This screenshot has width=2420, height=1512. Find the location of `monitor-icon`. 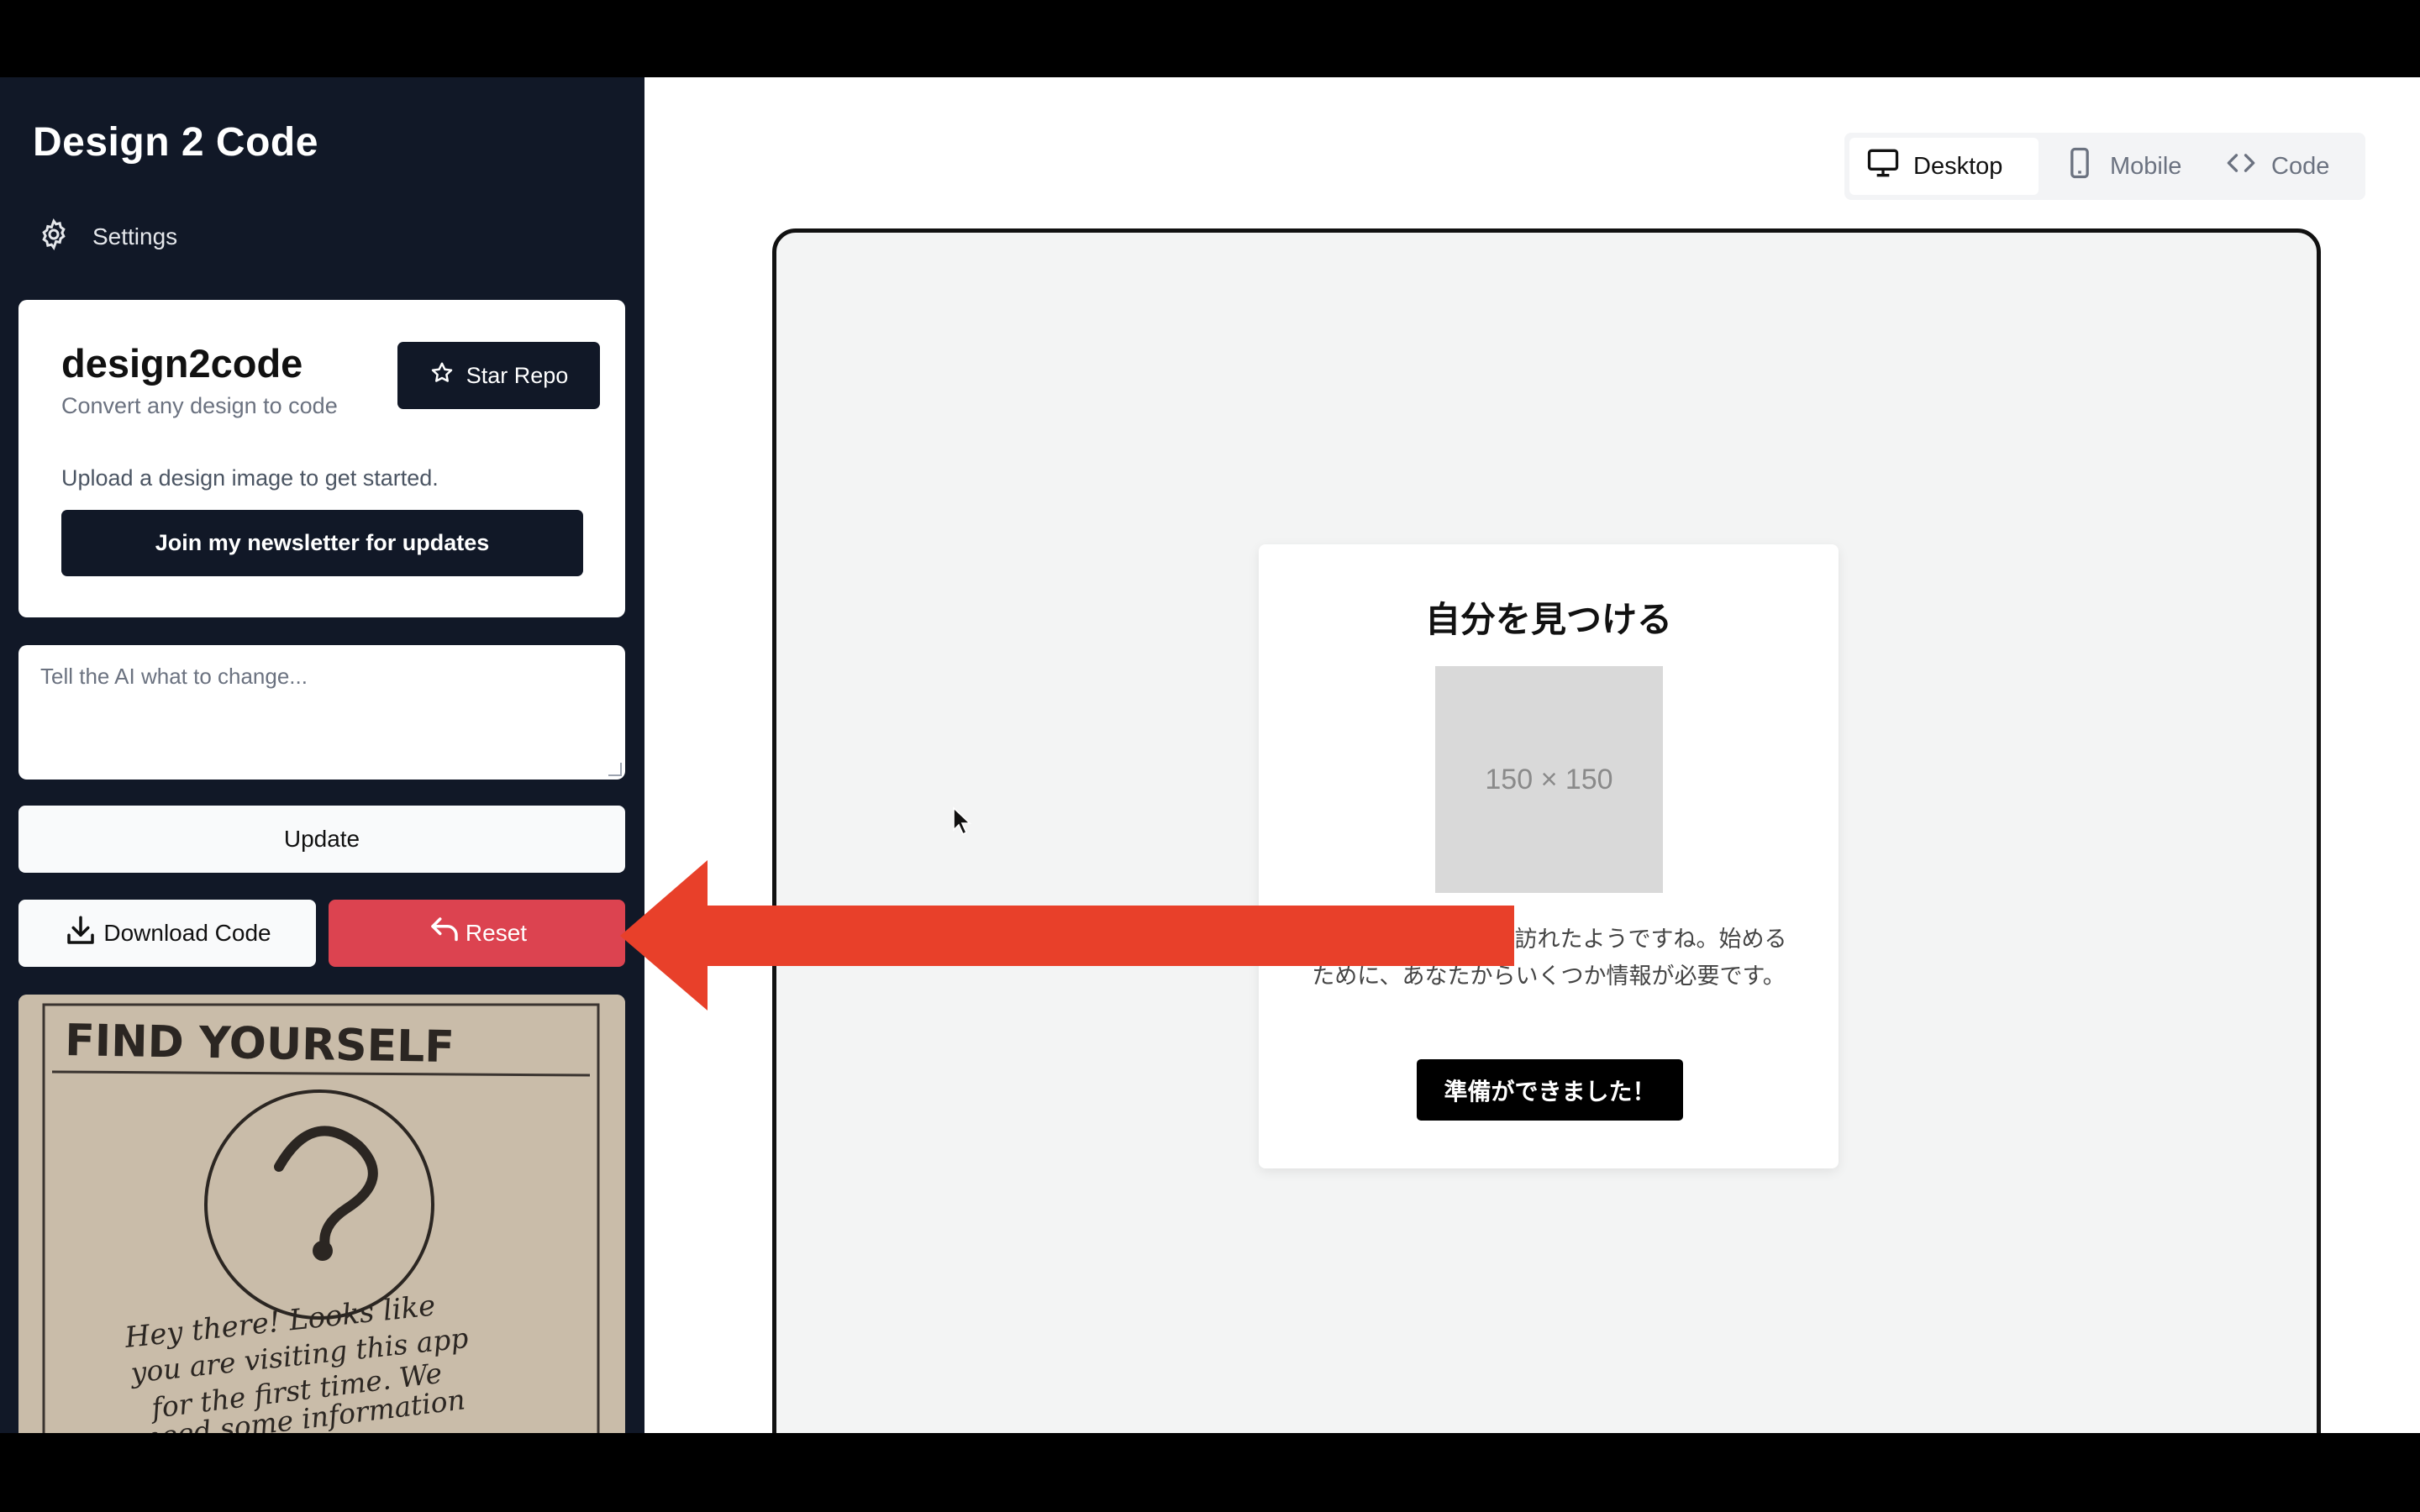

monitor-icon is located at coordinates (1883, 166).